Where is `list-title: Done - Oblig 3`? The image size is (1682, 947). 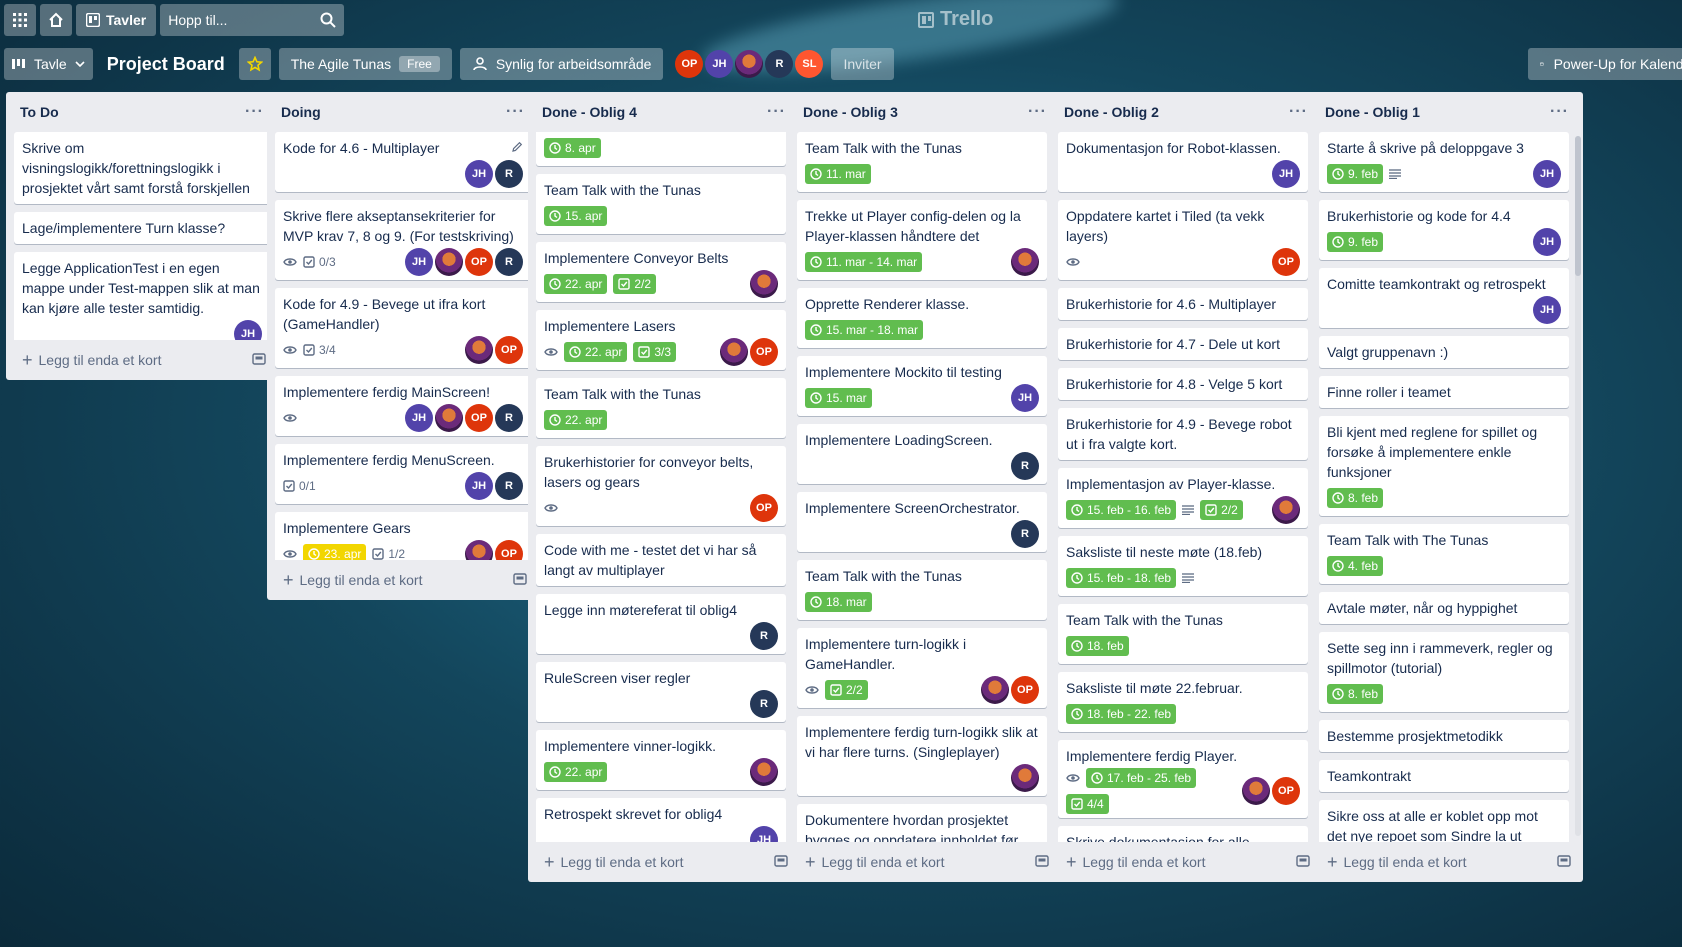 list-title: Done - Oblig 3 is located at coordinates (850, 112).